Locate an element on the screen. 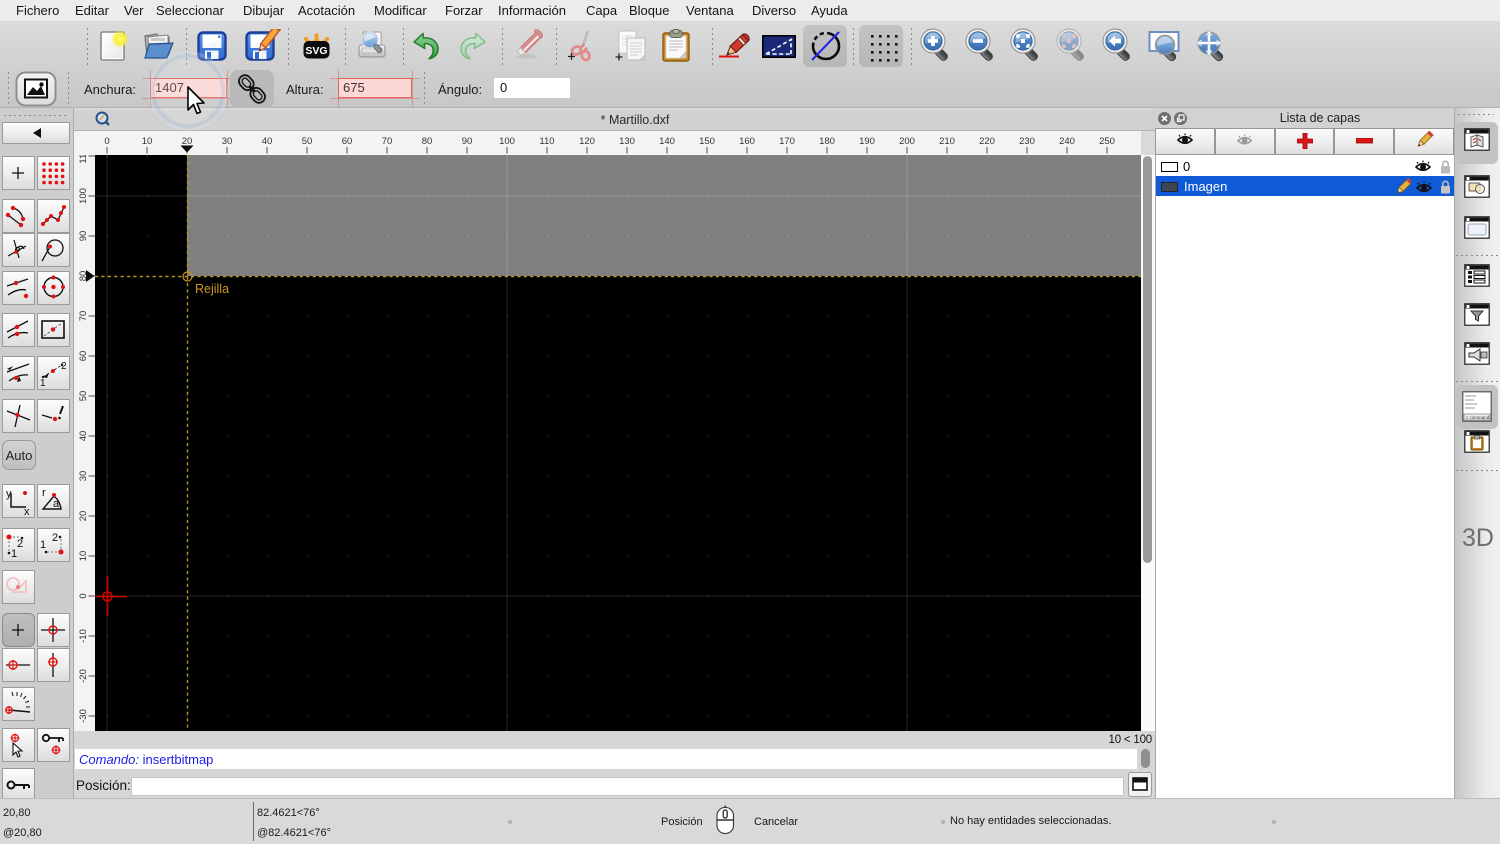  svg-text: 190 is located at coordinates (867, 141).